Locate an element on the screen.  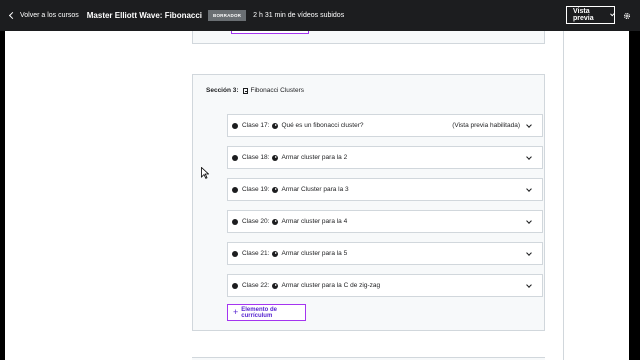
status-badge: BORRADOR is located at coordinates (227, 15).